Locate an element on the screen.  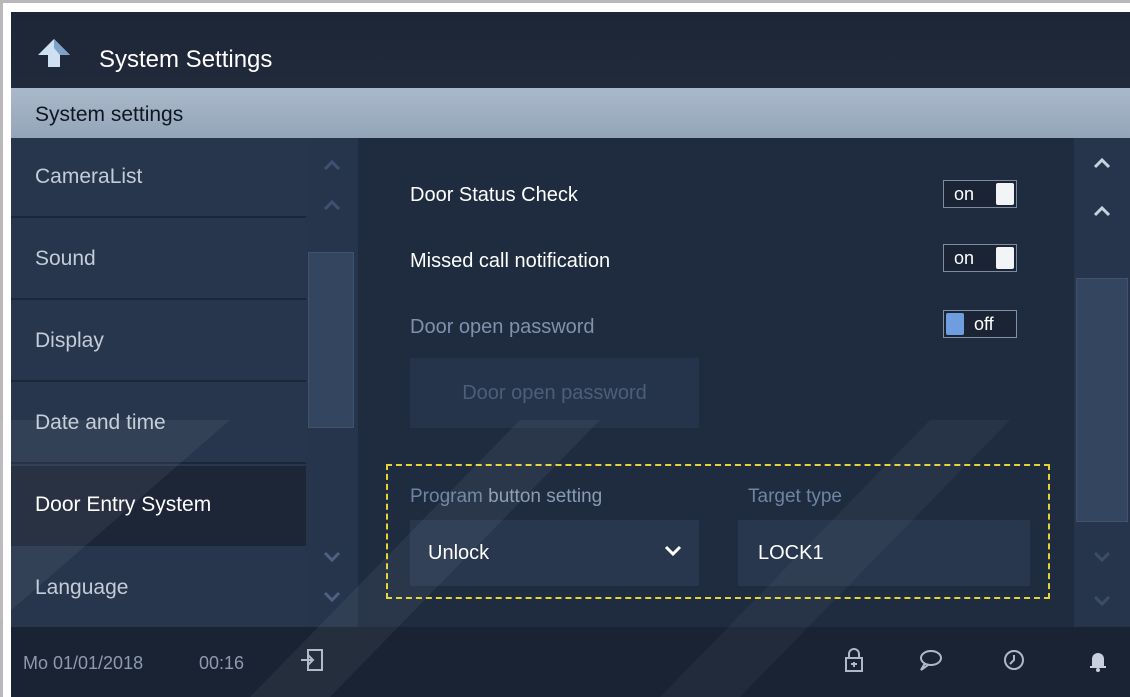
section-header: System settings is located at coordinates (570, 113).